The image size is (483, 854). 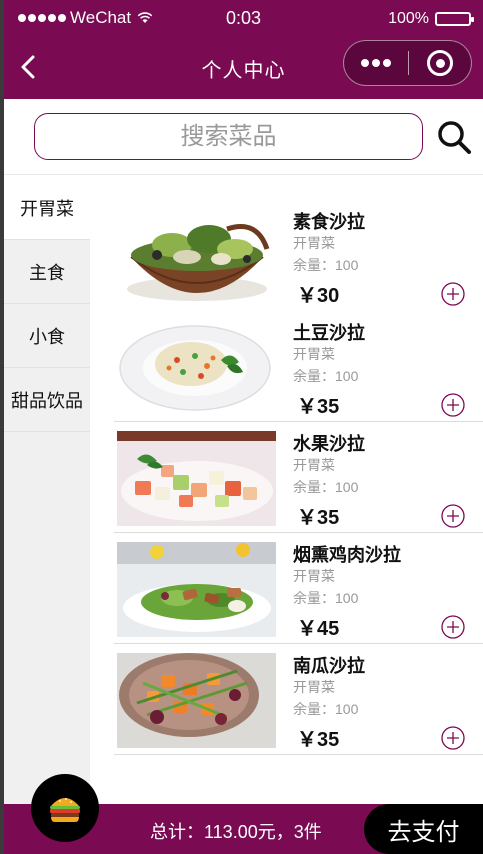 I want to click on dish-item: 南瓜沙拉 开胃菜 余量：100 ￥35, so click(x=298, y=699).